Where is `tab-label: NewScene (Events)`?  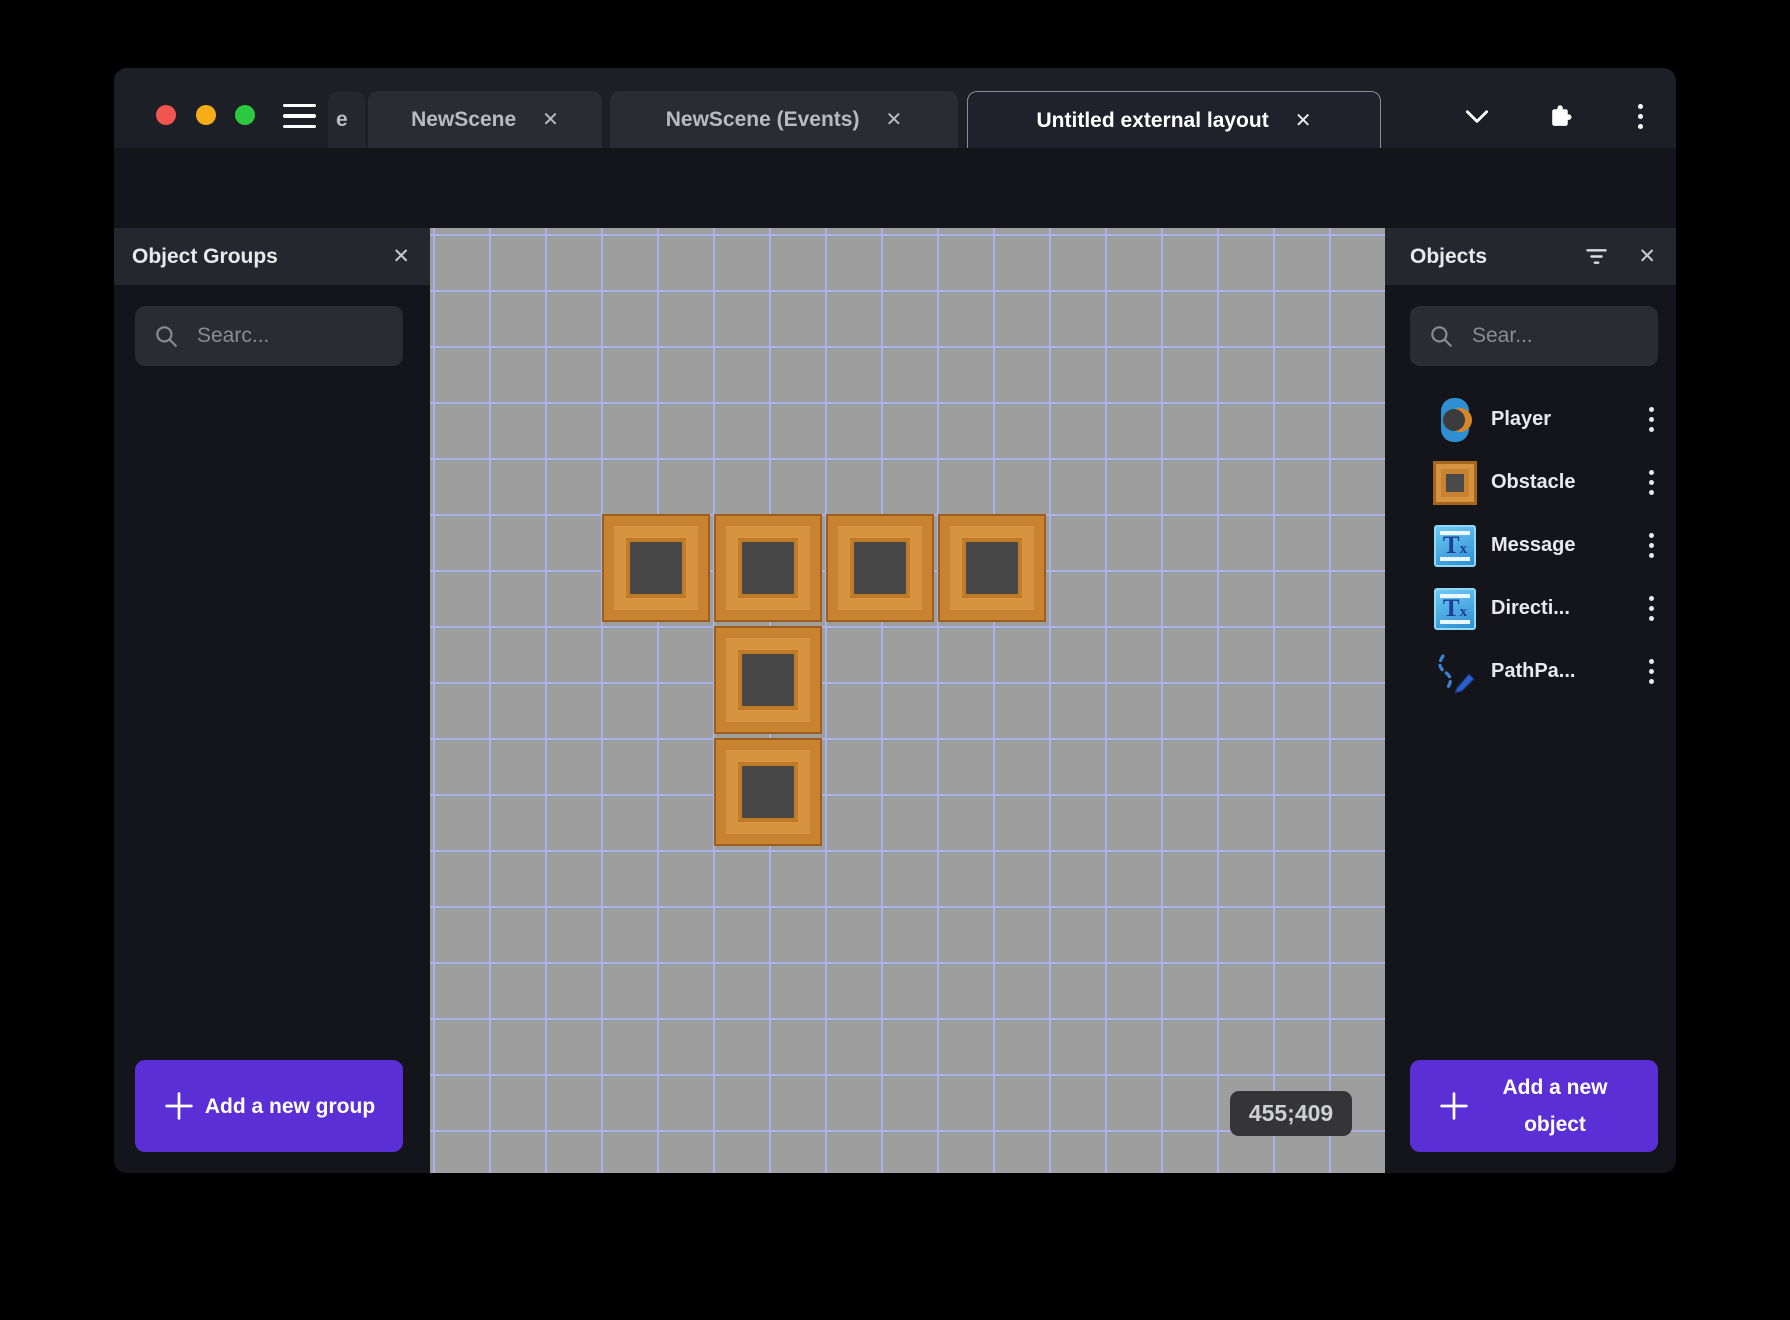 tab-label: NewScene (Events) is located at coordinates (762, 119).